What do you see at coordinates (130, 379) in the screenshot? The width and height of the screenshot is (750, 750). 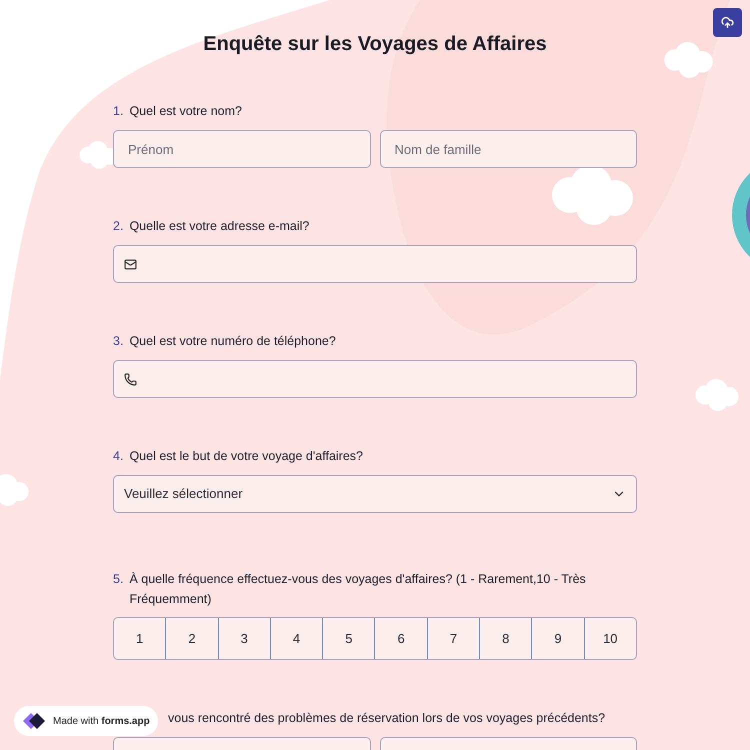 I see `phone-icon` at bounding box center [130, 379].